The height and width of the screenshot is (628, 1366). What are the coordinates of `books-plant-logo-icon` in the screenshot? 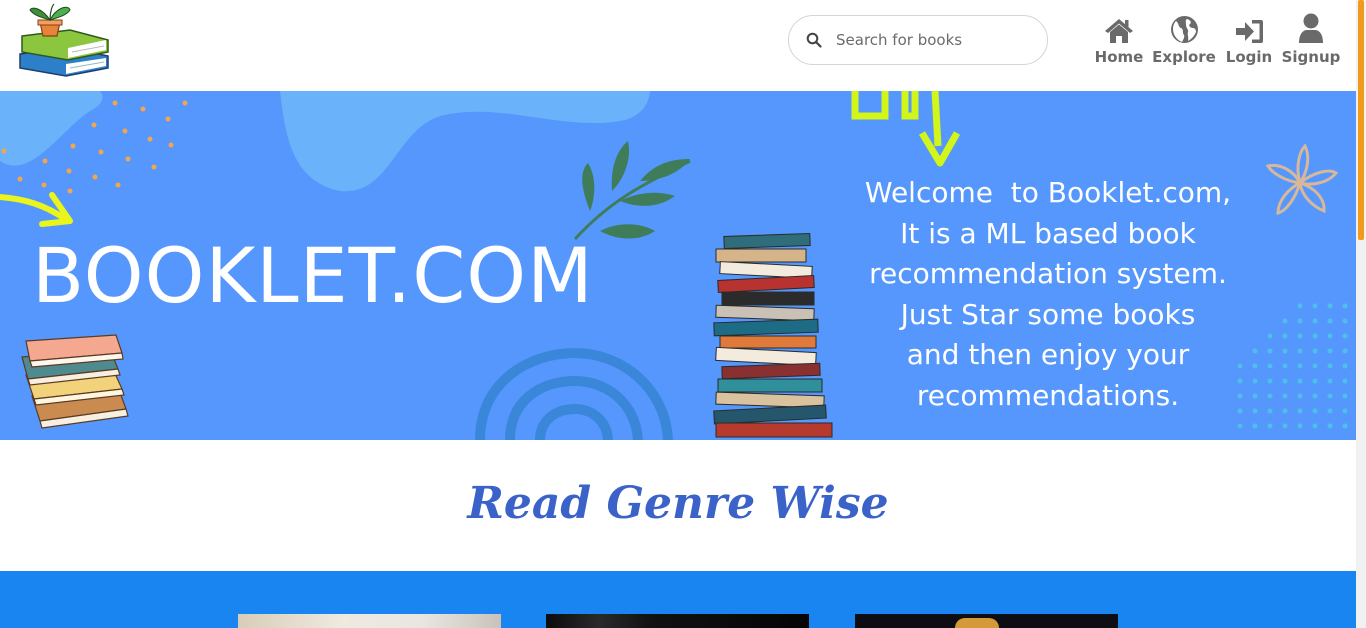 It's located at (64, 40).